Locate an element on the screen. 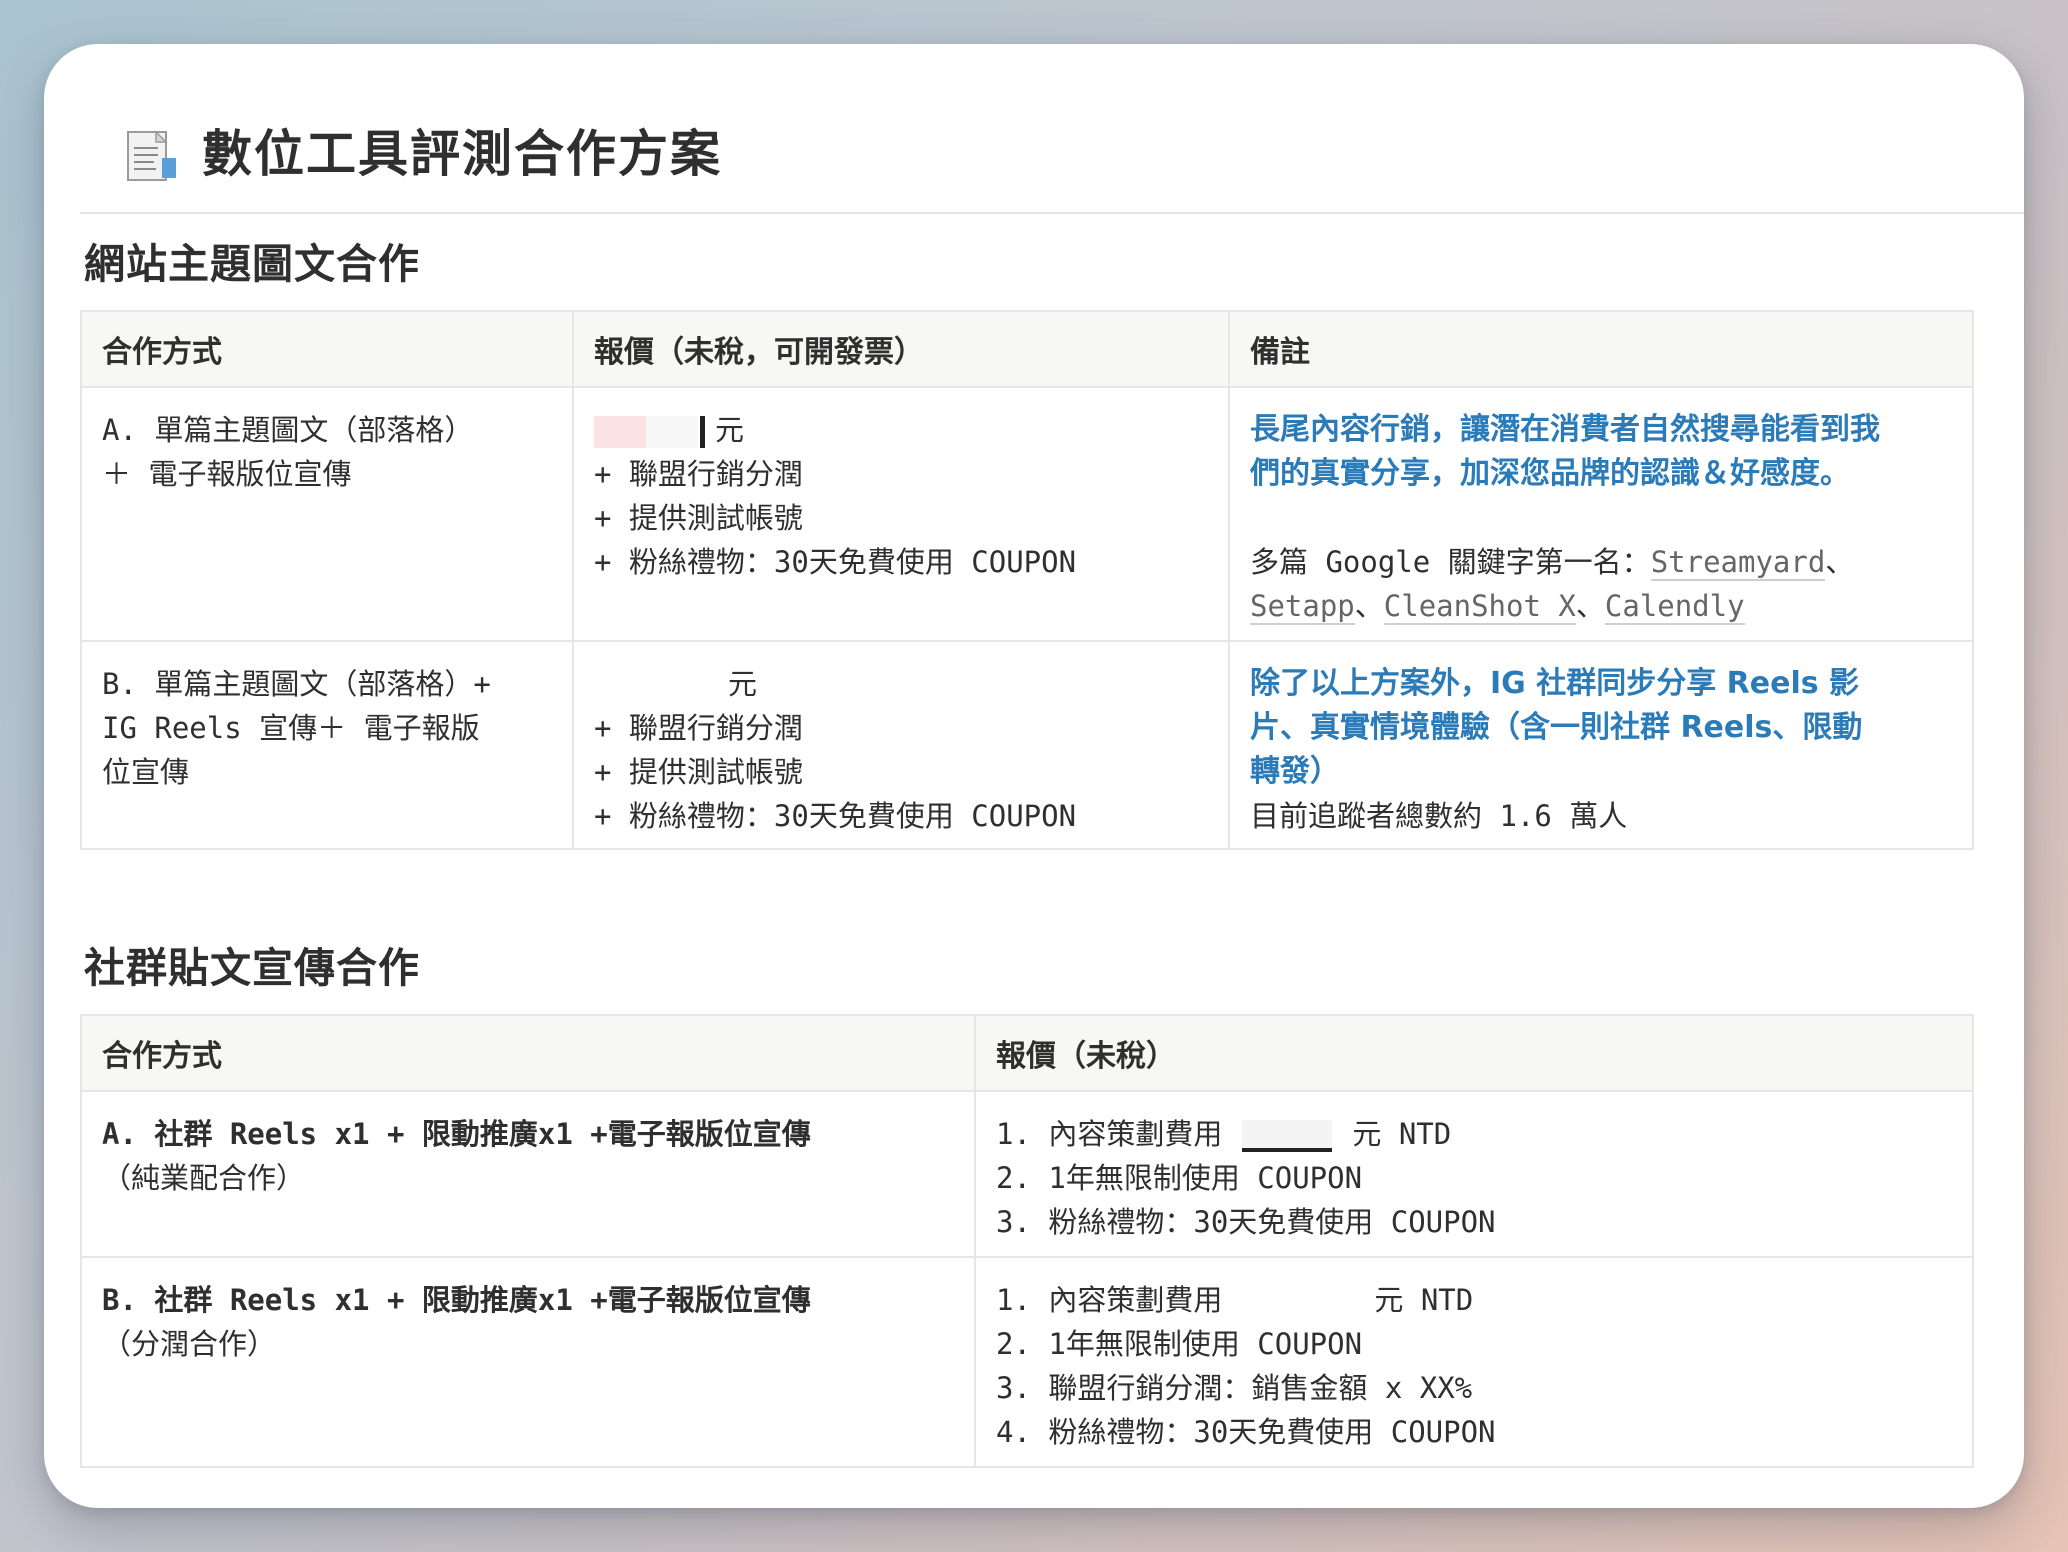  method-cell: A. 社群 Reels x1 + 限動推廣x1 +電子報版位宣傳 （純業配合作） is located at coordinates (528, 1174).